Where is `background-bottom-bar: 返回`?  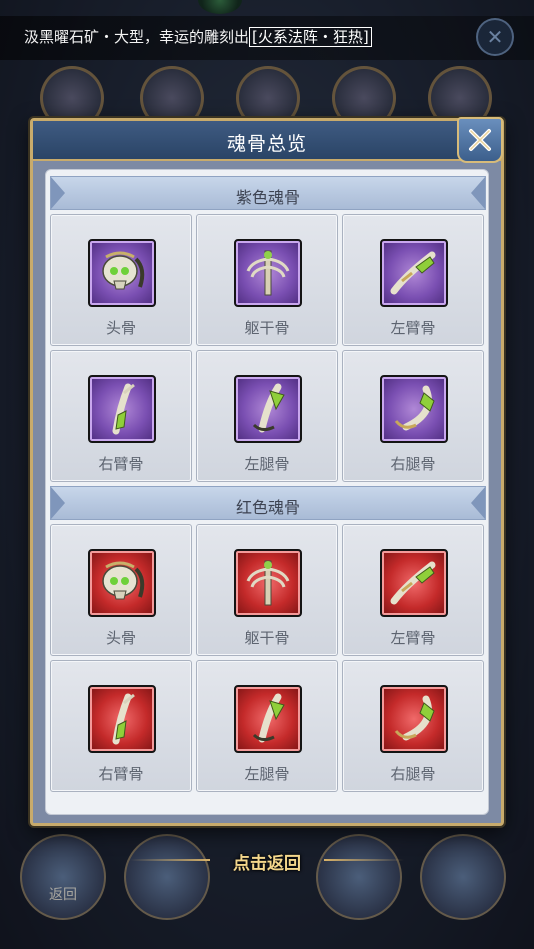 background-bottom-bar: 返回 is located at coordinates (267, 884).